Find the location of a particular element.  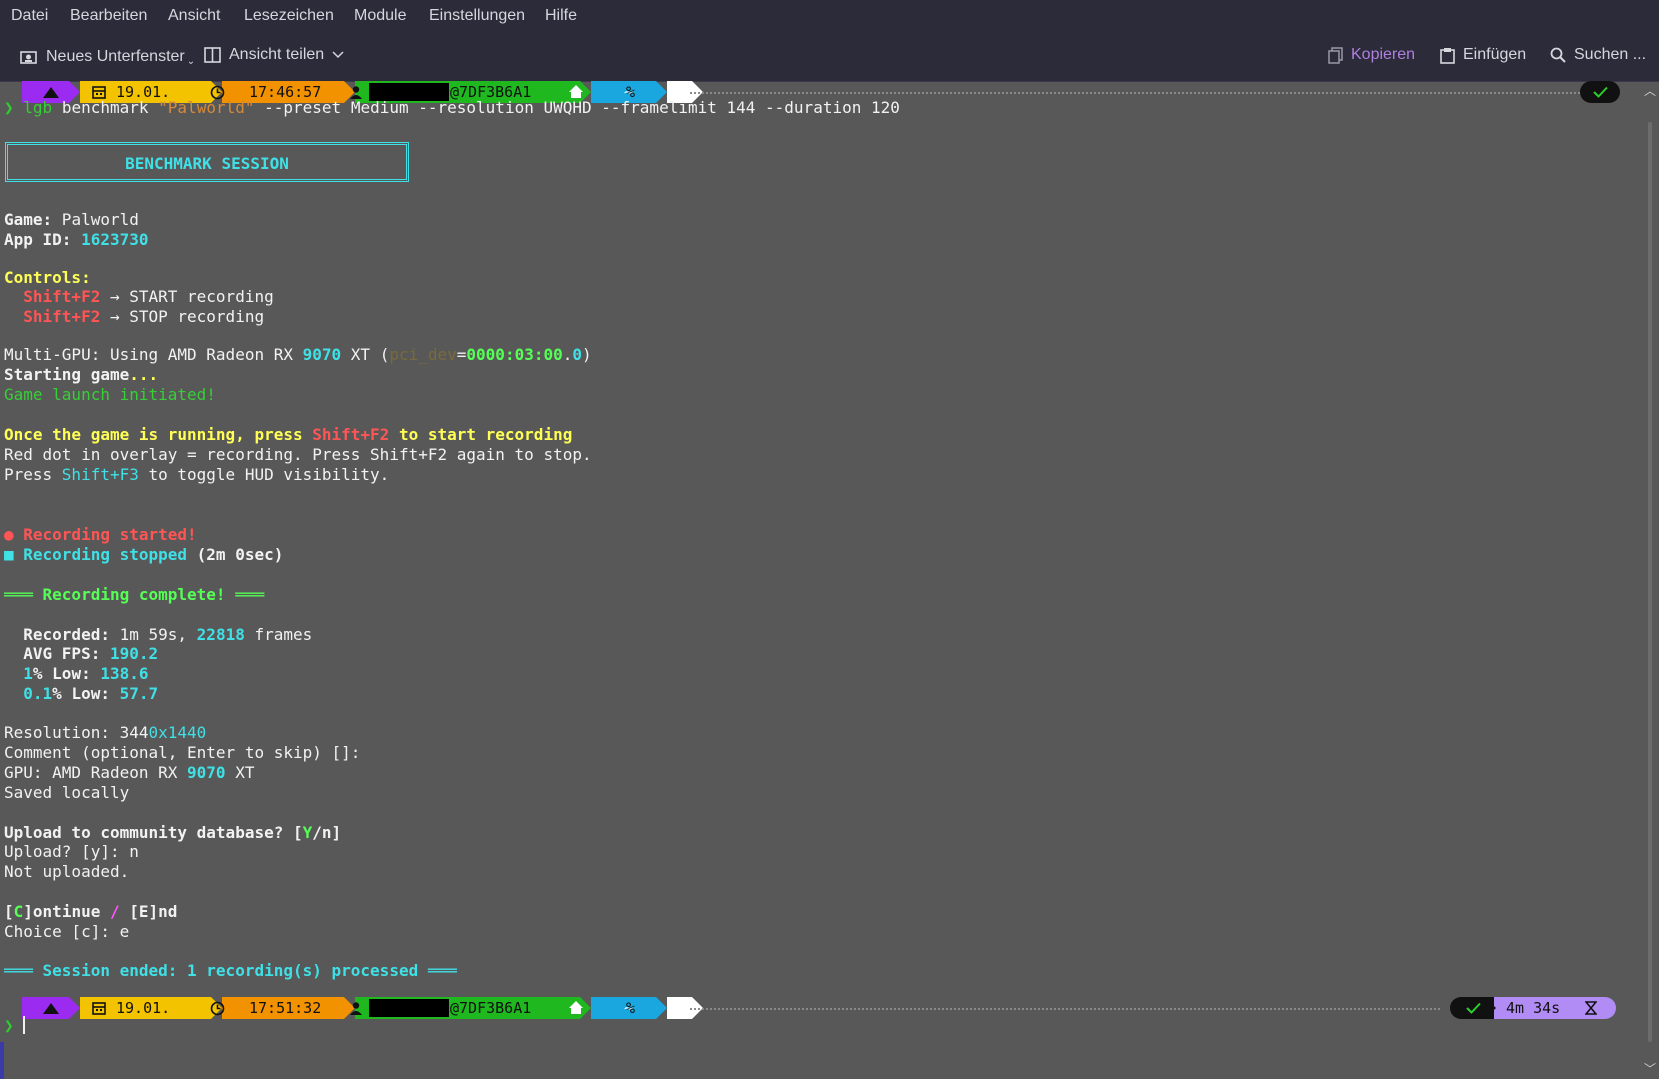

split-view-icon is located at coordinates (212, 55).